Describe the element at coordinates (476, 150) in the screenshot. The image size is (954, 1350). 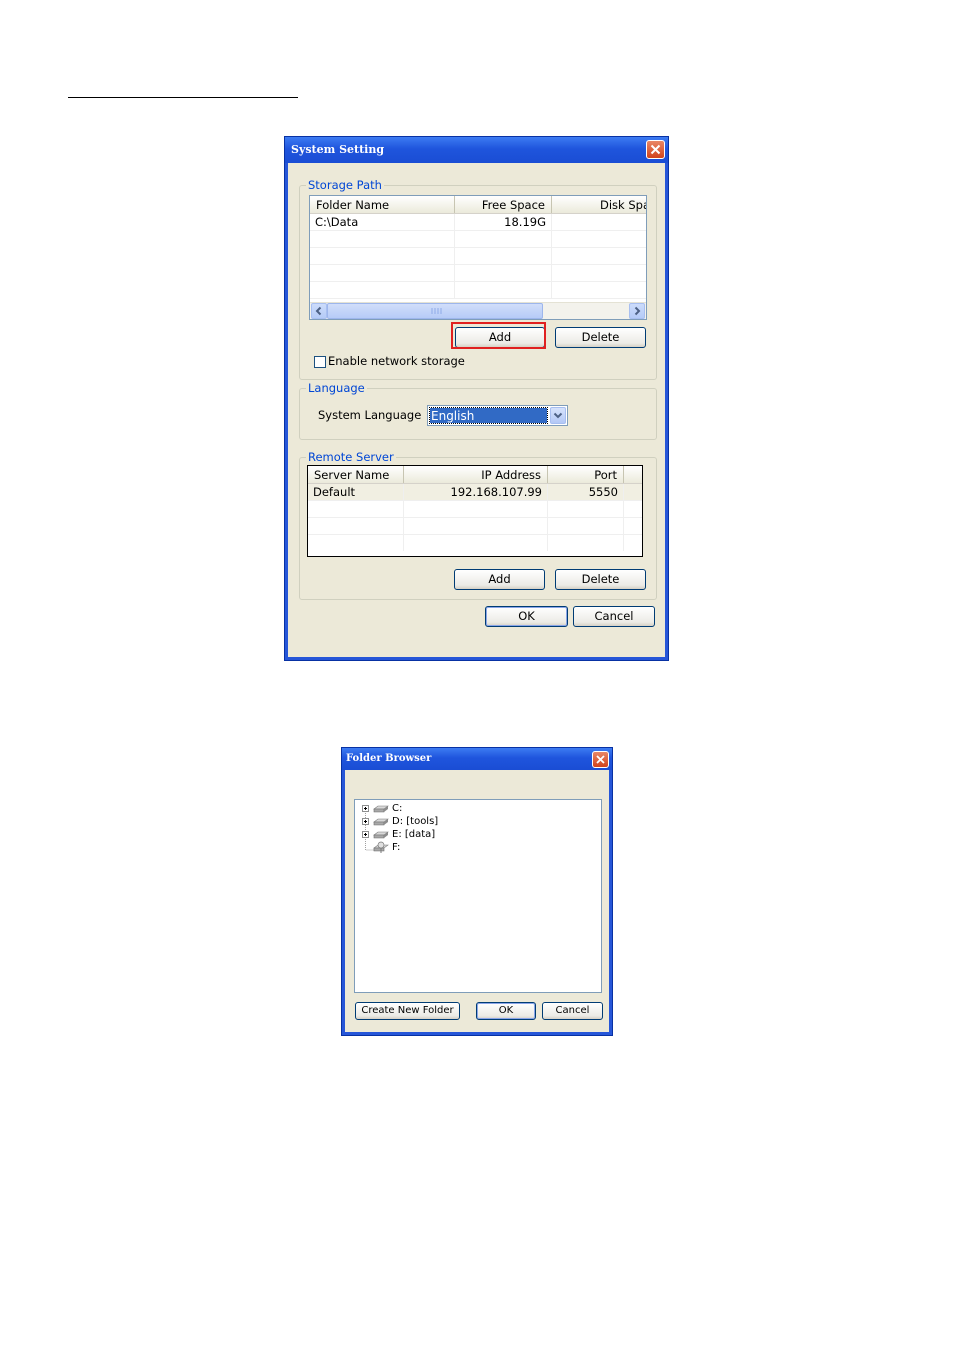
I see `title-bar: System Setting` at that location.